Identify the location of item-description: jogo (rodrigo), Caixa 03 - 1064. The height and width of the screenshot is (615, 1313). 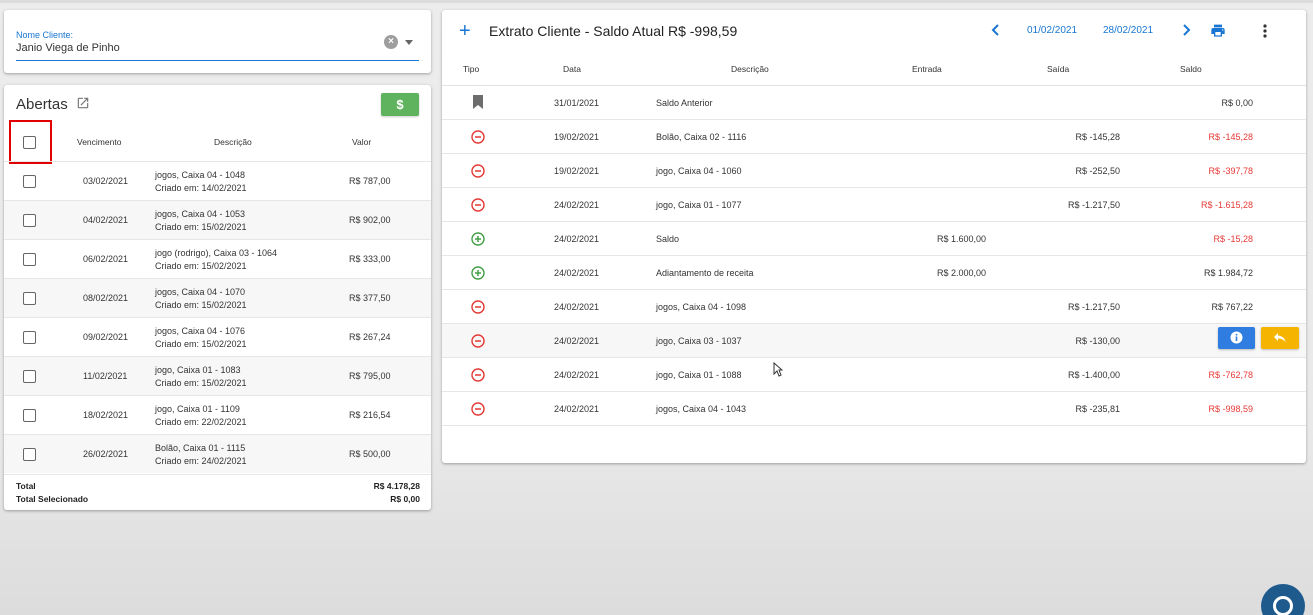
(216, 253).